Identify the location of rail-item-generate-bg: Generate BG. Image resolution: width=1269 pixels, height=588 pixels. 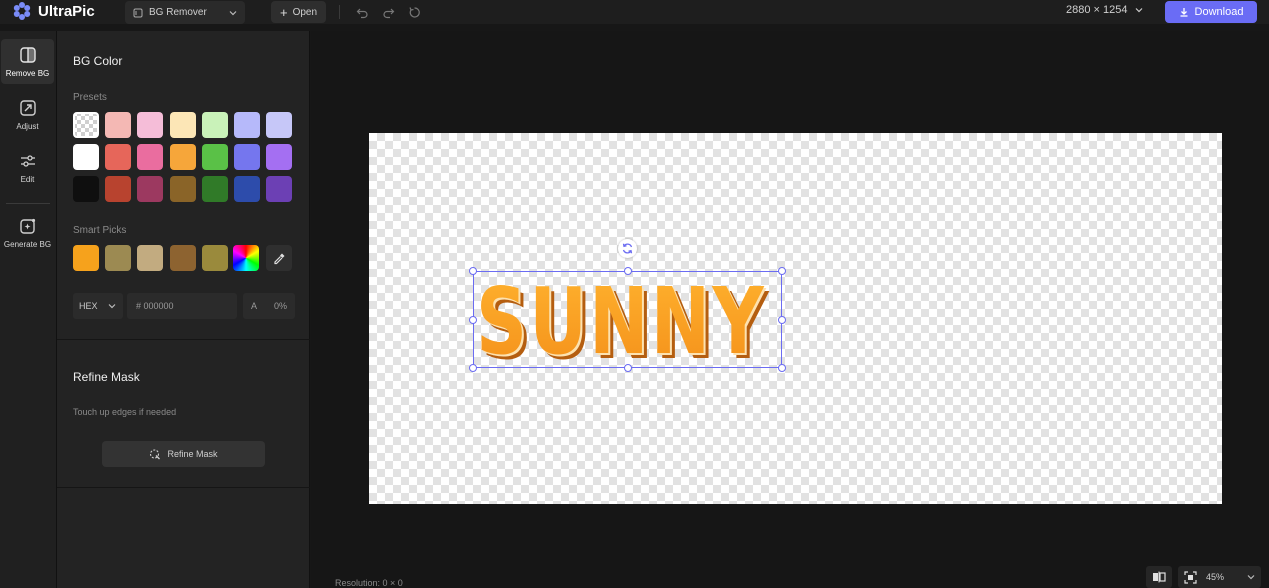
(27, 233).